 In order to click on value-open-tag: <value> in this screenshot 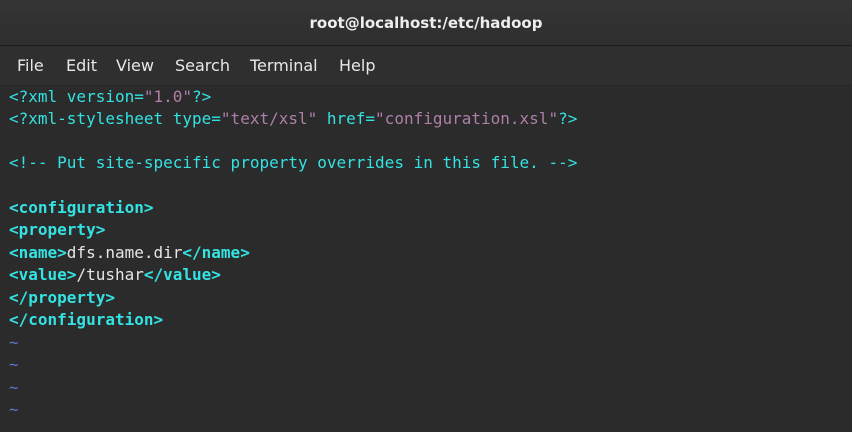, I will do `click(43, 274)`.